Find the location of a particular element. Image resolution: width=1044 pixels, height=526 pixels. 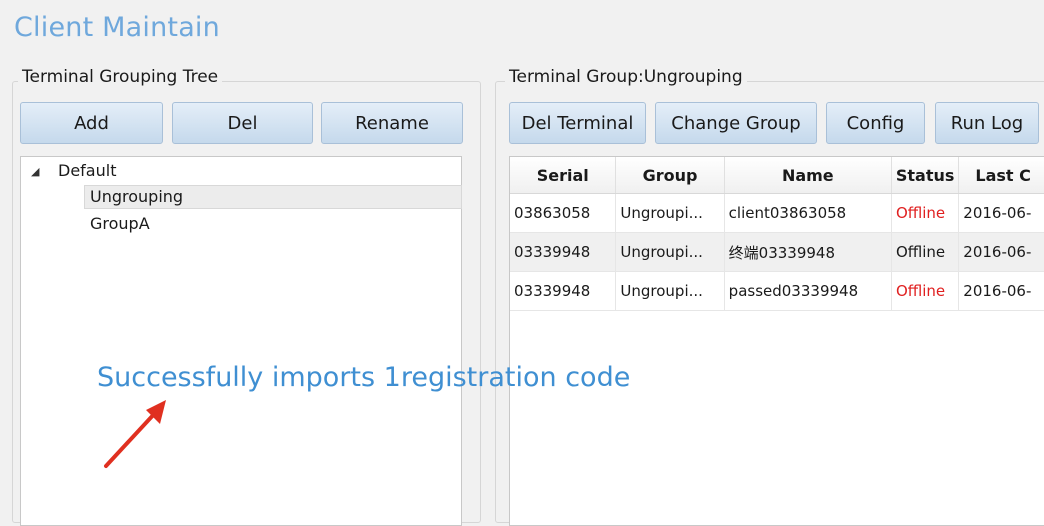

change-group-button: Change Group is located at coordinates (736, 123).